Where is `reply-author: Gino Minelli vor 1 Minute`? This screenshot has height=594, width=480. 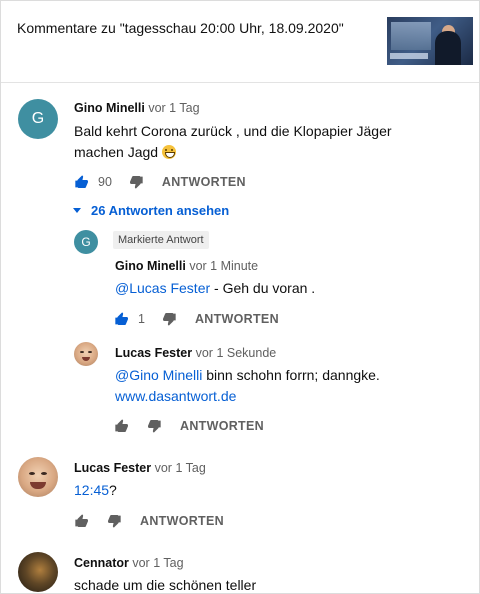 reply-author: Gino Minelli vor 1 Minute is located at coordinates (186, 266).